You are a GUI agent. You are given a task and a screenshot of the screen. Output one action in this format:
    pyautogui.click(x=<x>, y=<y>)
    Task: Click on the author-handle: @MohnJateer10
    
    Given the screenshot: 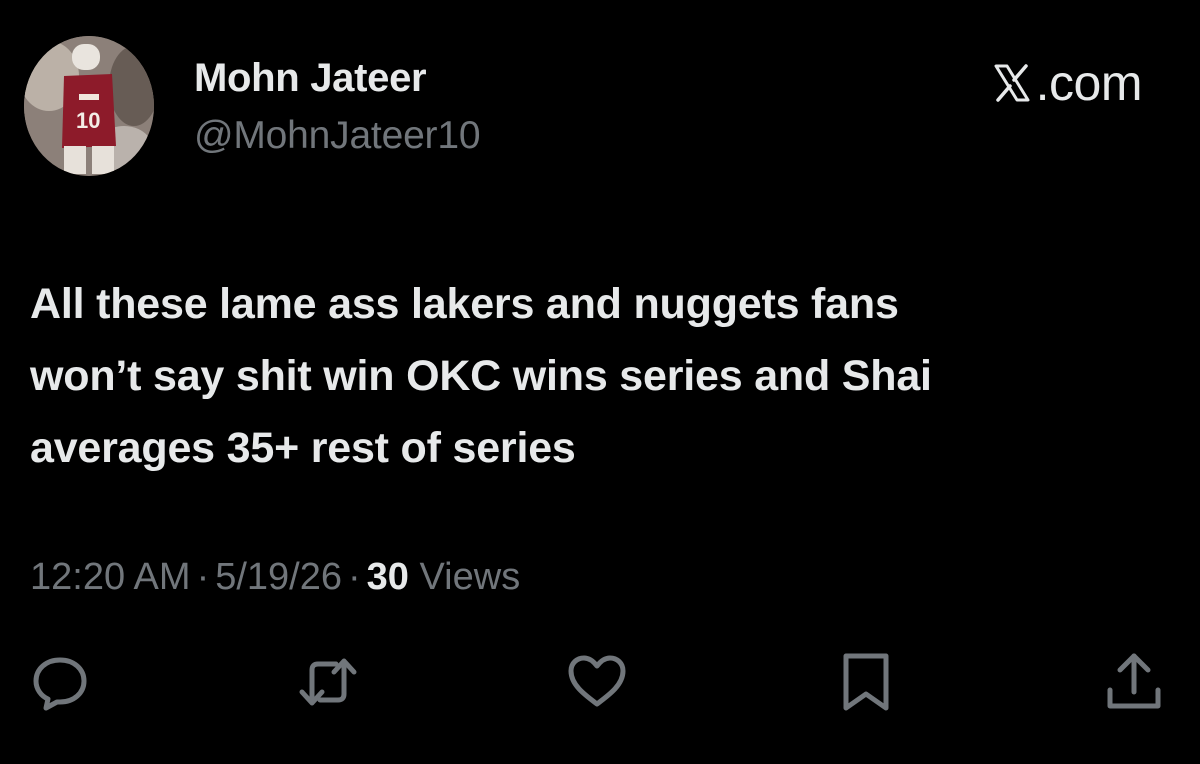 What is the action you would take?
    pyautogui.click(x=337, y=136)
    